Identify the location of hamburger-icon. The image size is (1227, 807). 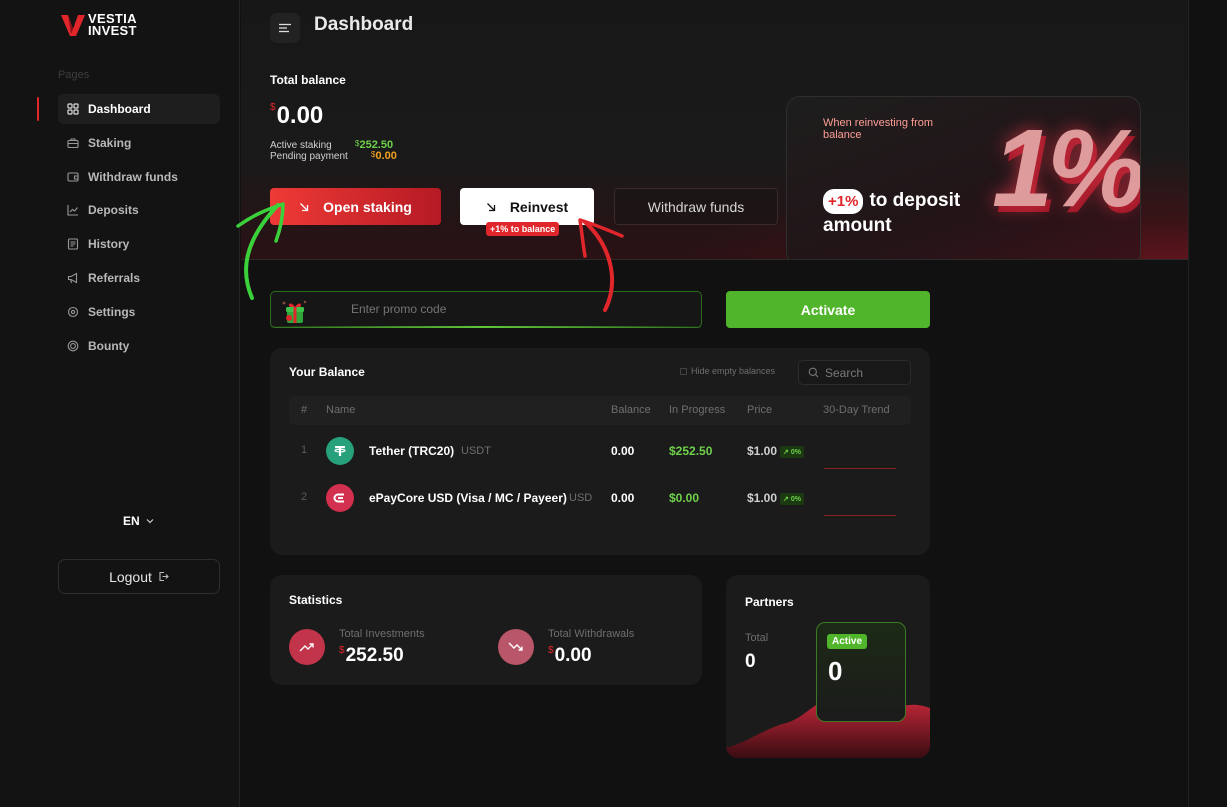
(285, 28).